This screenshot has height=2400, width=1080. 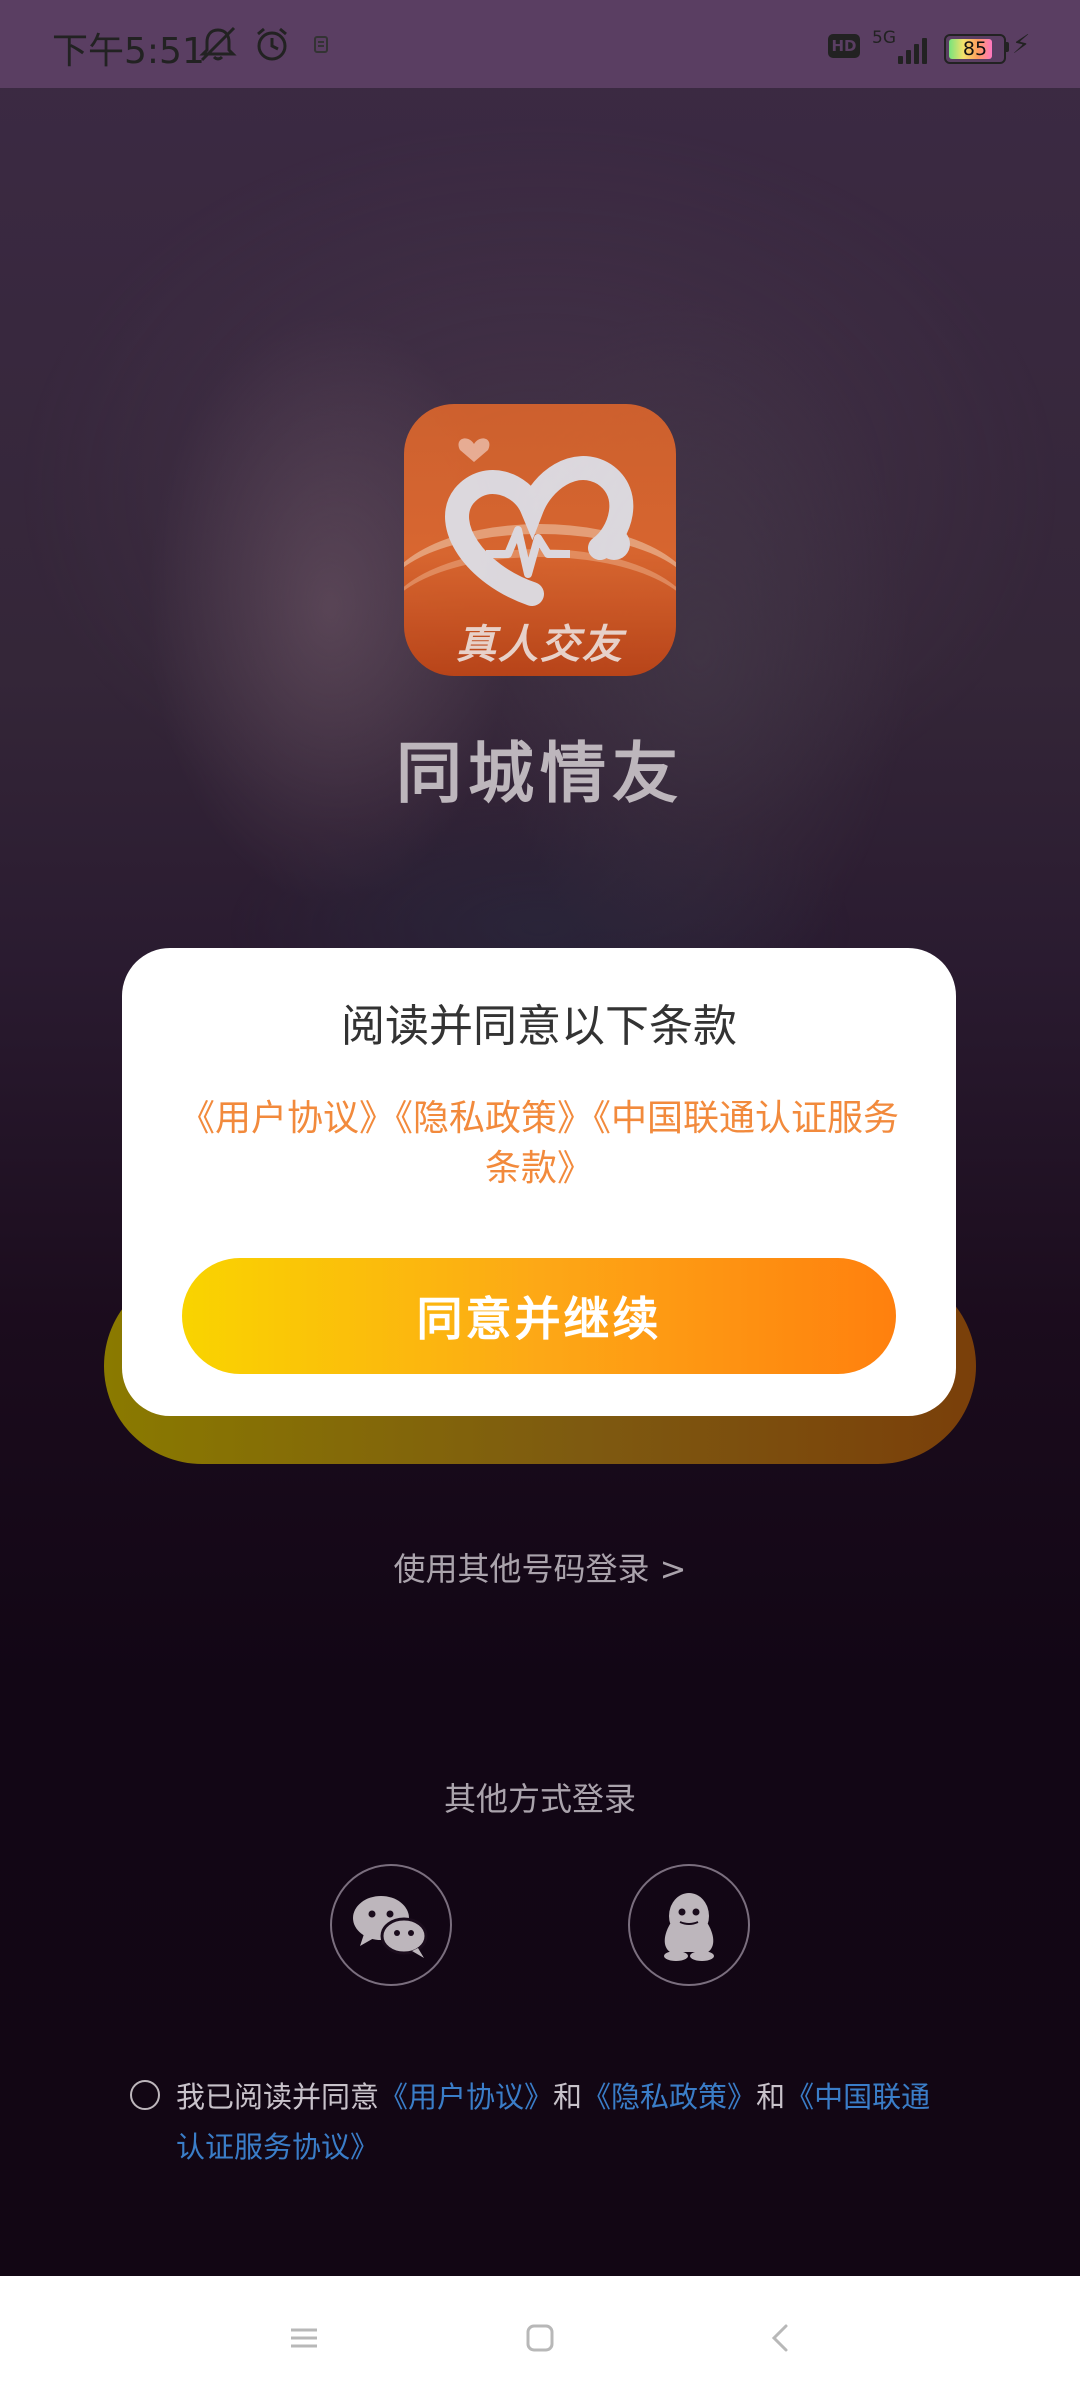 What do you see at coordinates (145, 2095) in the screenshot?
I see `agreement-checkbox` at bounding box center [145, 2095].